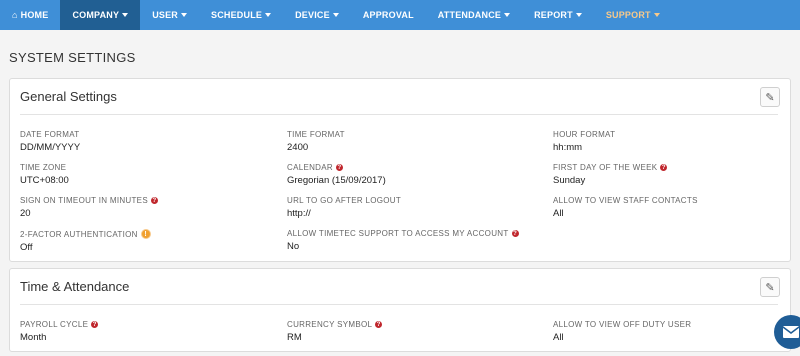  Describe the element at coordinates (237, 15) in the screenshot. I see `nav-schedule-label: SCHEDULE` at that location.